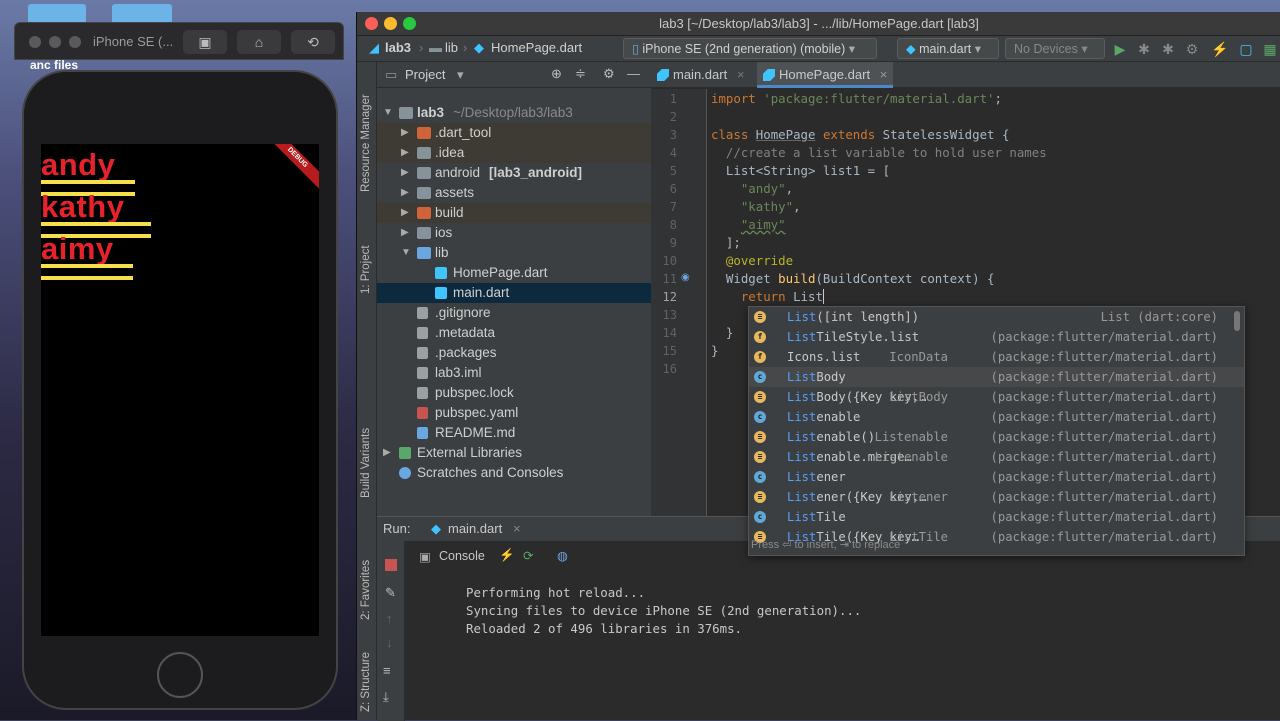 The width and height of the screenshot is (1280, 721). I want to click on stop-icon, so click(391, 565).